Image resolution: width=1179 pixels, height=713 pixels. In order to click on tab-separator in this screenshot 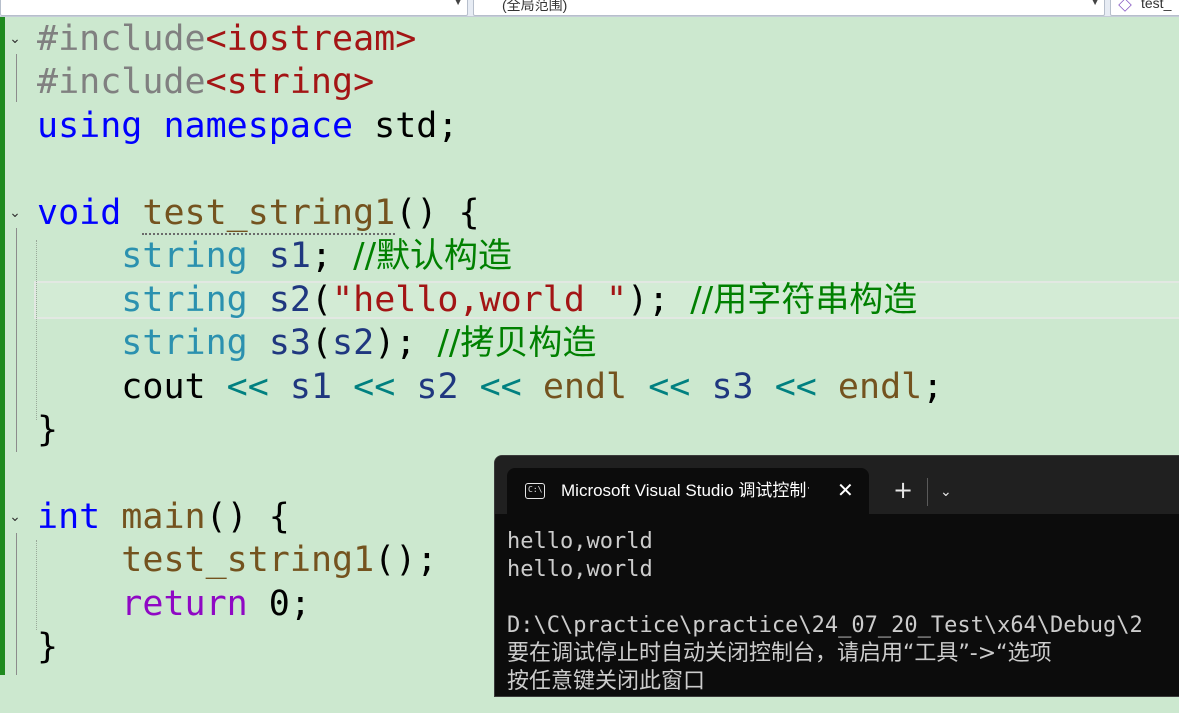, I will do `click(927, 492)`.